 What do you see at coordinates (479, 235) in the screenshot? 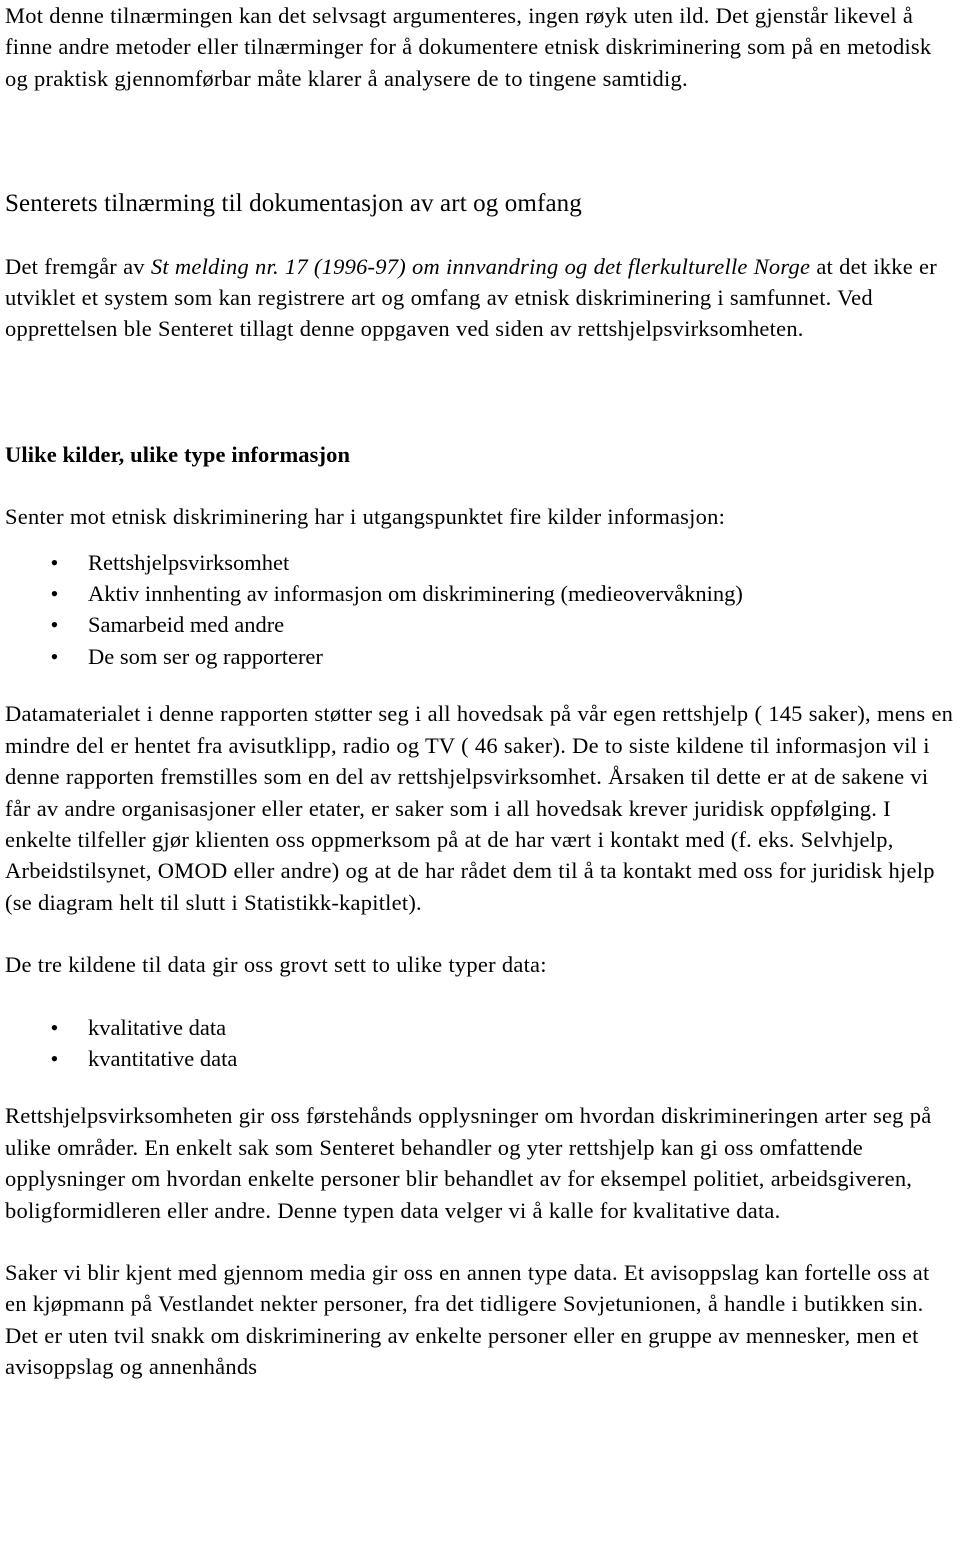
I see `spacer-after-section-heading` at bounding box center [479, 235].